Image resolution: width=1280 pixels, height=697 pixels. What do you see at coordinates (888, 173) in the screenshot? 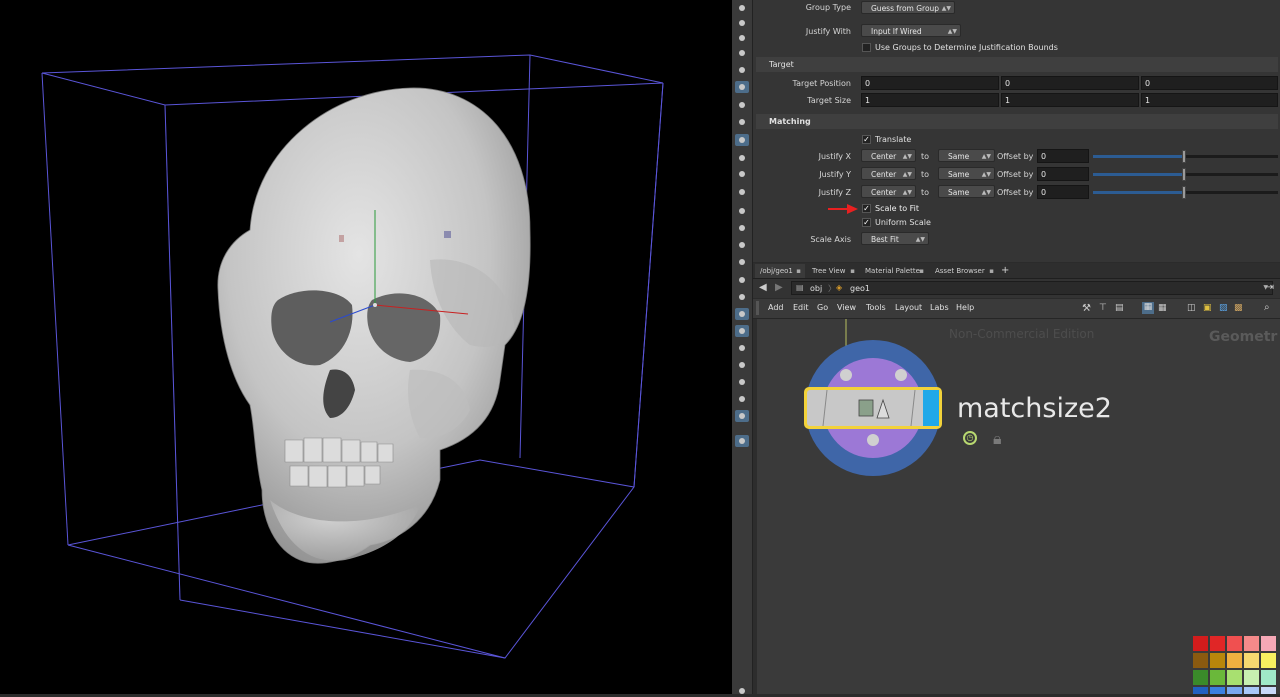
I see `justify-y-mode-select: Center ▲▼` at bounding box center [888, 173].